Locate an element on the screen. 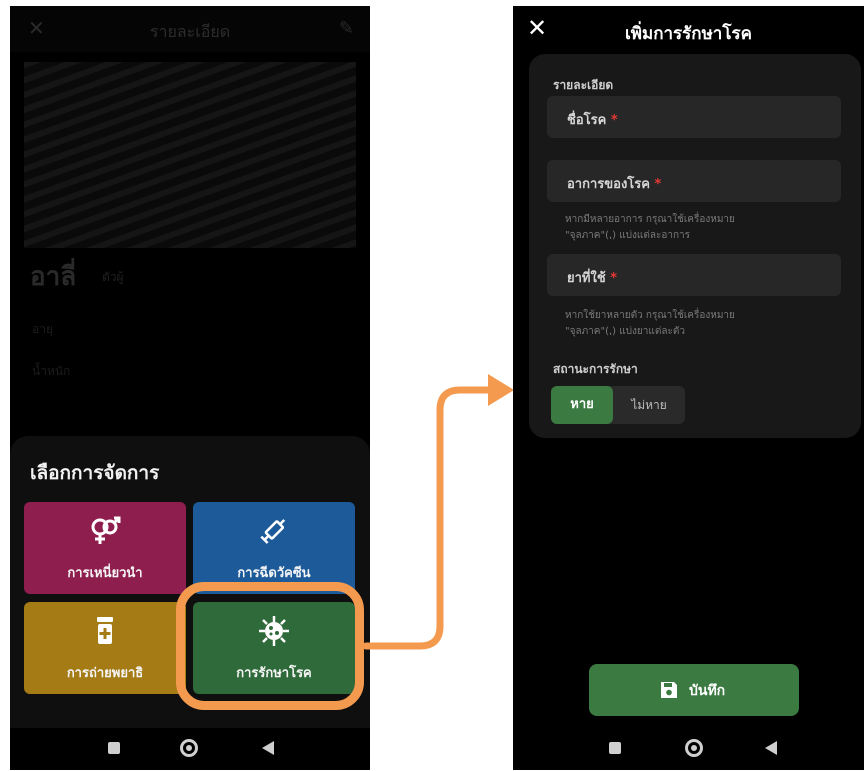 This screenshot has width=866, height=771. field-label-text: อาการของโรค is located at coordinates (608, 184).